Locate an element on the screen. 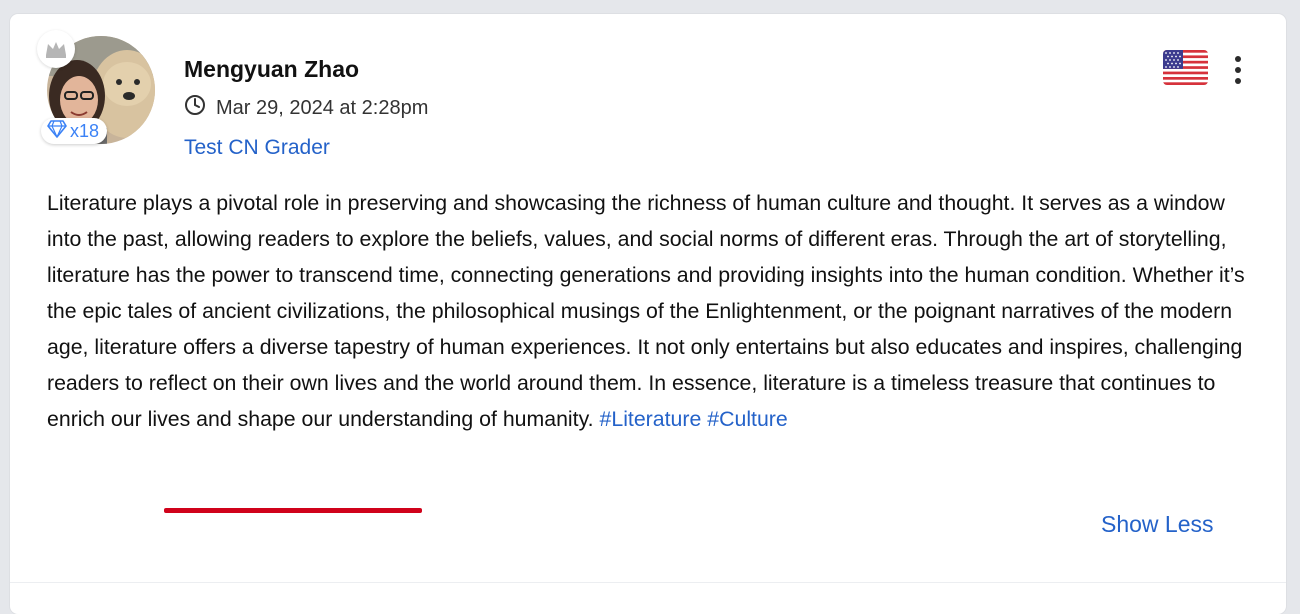  timestamp-row: Mar 29, 2024 at 2:28pm is located at coordinates (306, 108).